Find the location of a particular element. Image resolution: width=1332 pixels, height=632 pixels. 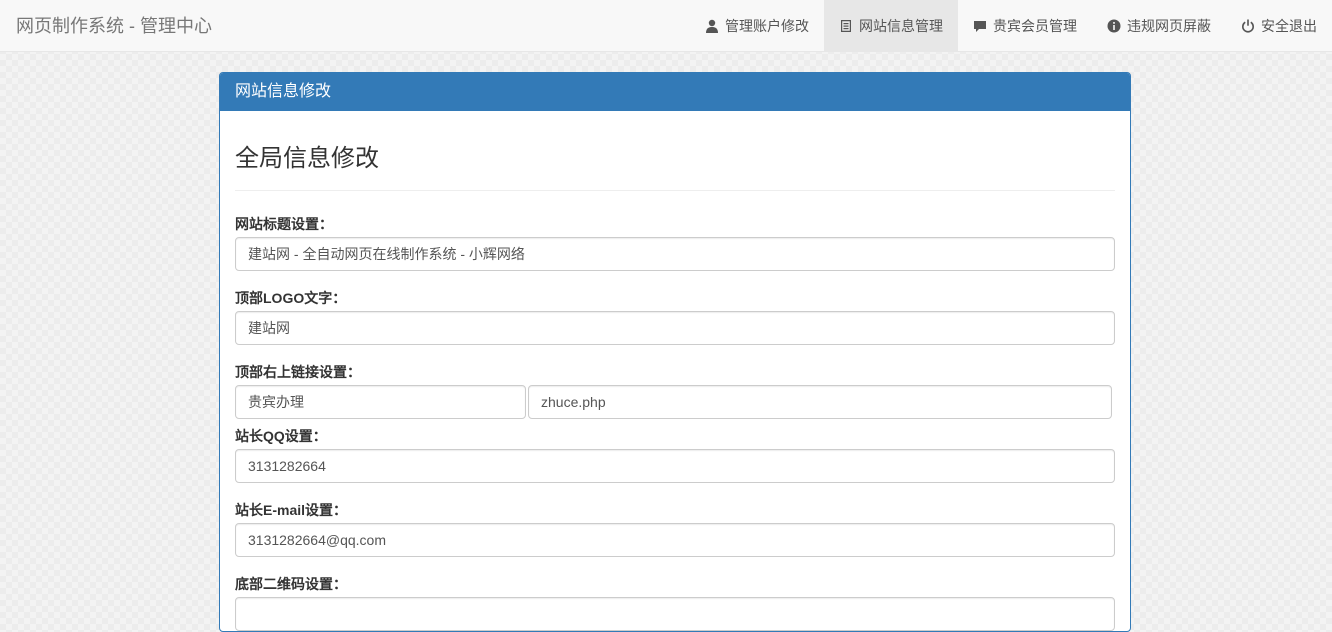

nav-item-account: 管理账户修改 is located at coordinates (757, 25).